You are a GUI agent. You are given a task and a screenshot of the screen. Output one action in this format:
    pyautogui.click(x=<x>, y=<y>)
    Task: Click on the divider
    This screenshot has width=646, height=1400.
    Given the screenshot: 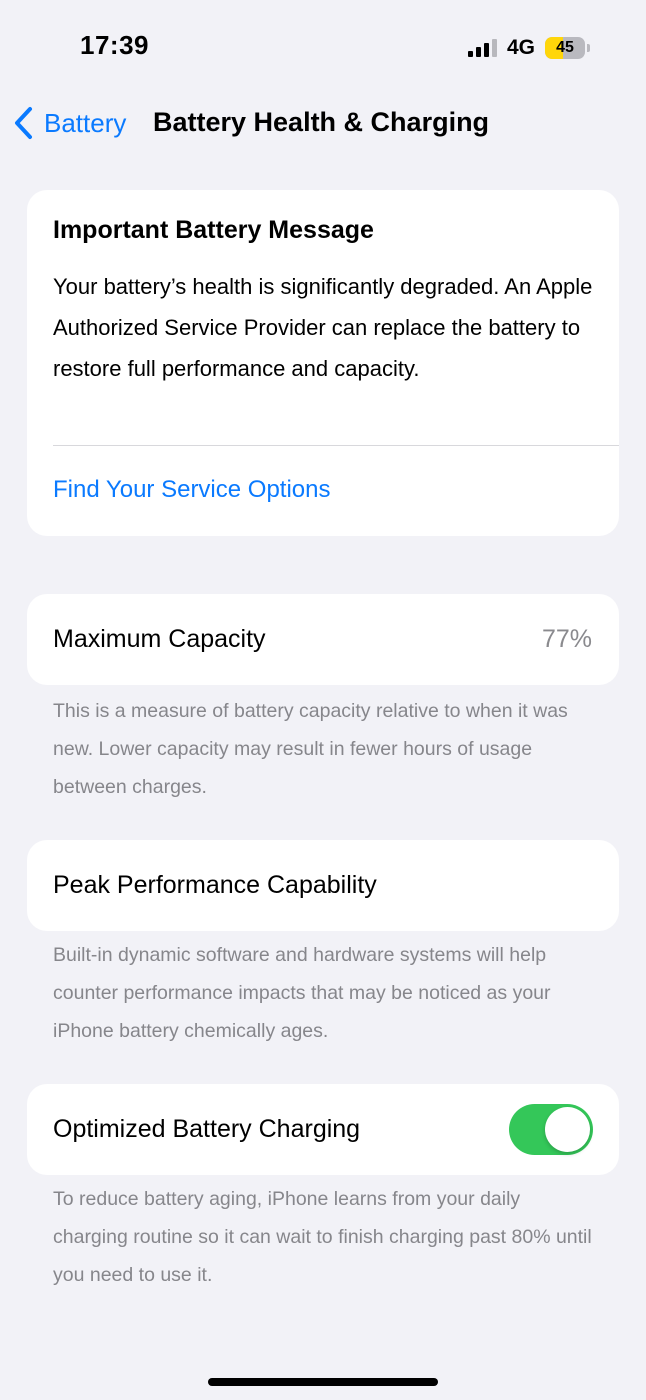 What is the action you would take?
    pyautogui.click(x=336, y=445)
    